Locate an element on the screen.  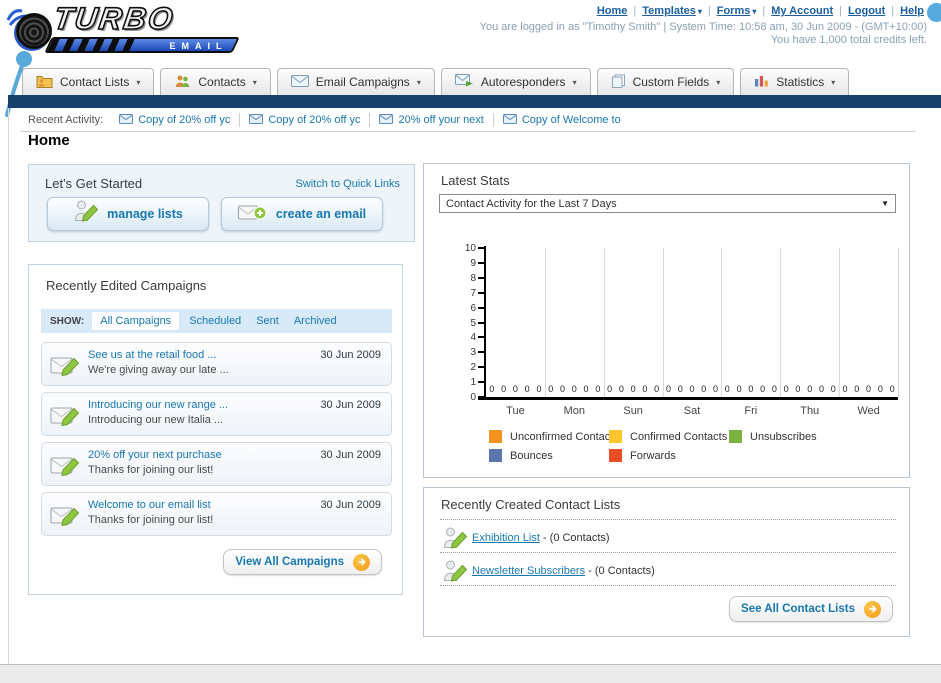
campaign-title-link: Welcome to our email list is located at coordinates (149, 505).